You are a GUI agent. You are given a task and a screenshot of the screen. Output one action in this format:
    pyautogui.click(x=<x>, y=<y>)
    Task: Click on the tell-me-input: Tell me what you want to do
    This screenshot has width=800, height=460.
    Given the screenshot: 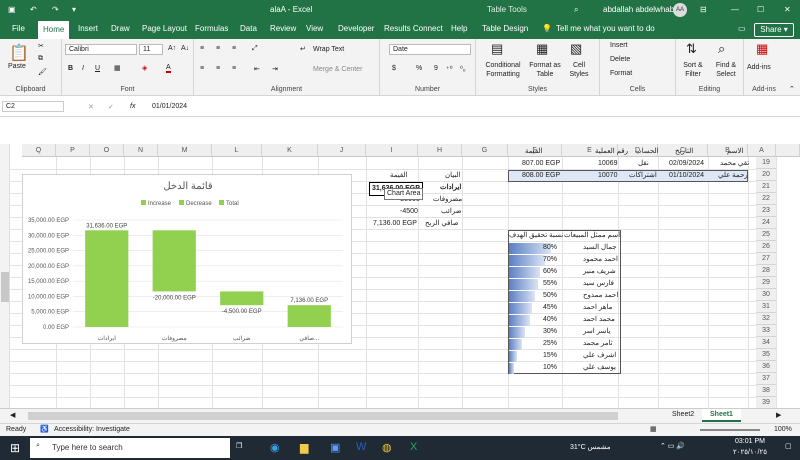 What is the action you would take?
    pyautogui.click(x=605, y=28)
    